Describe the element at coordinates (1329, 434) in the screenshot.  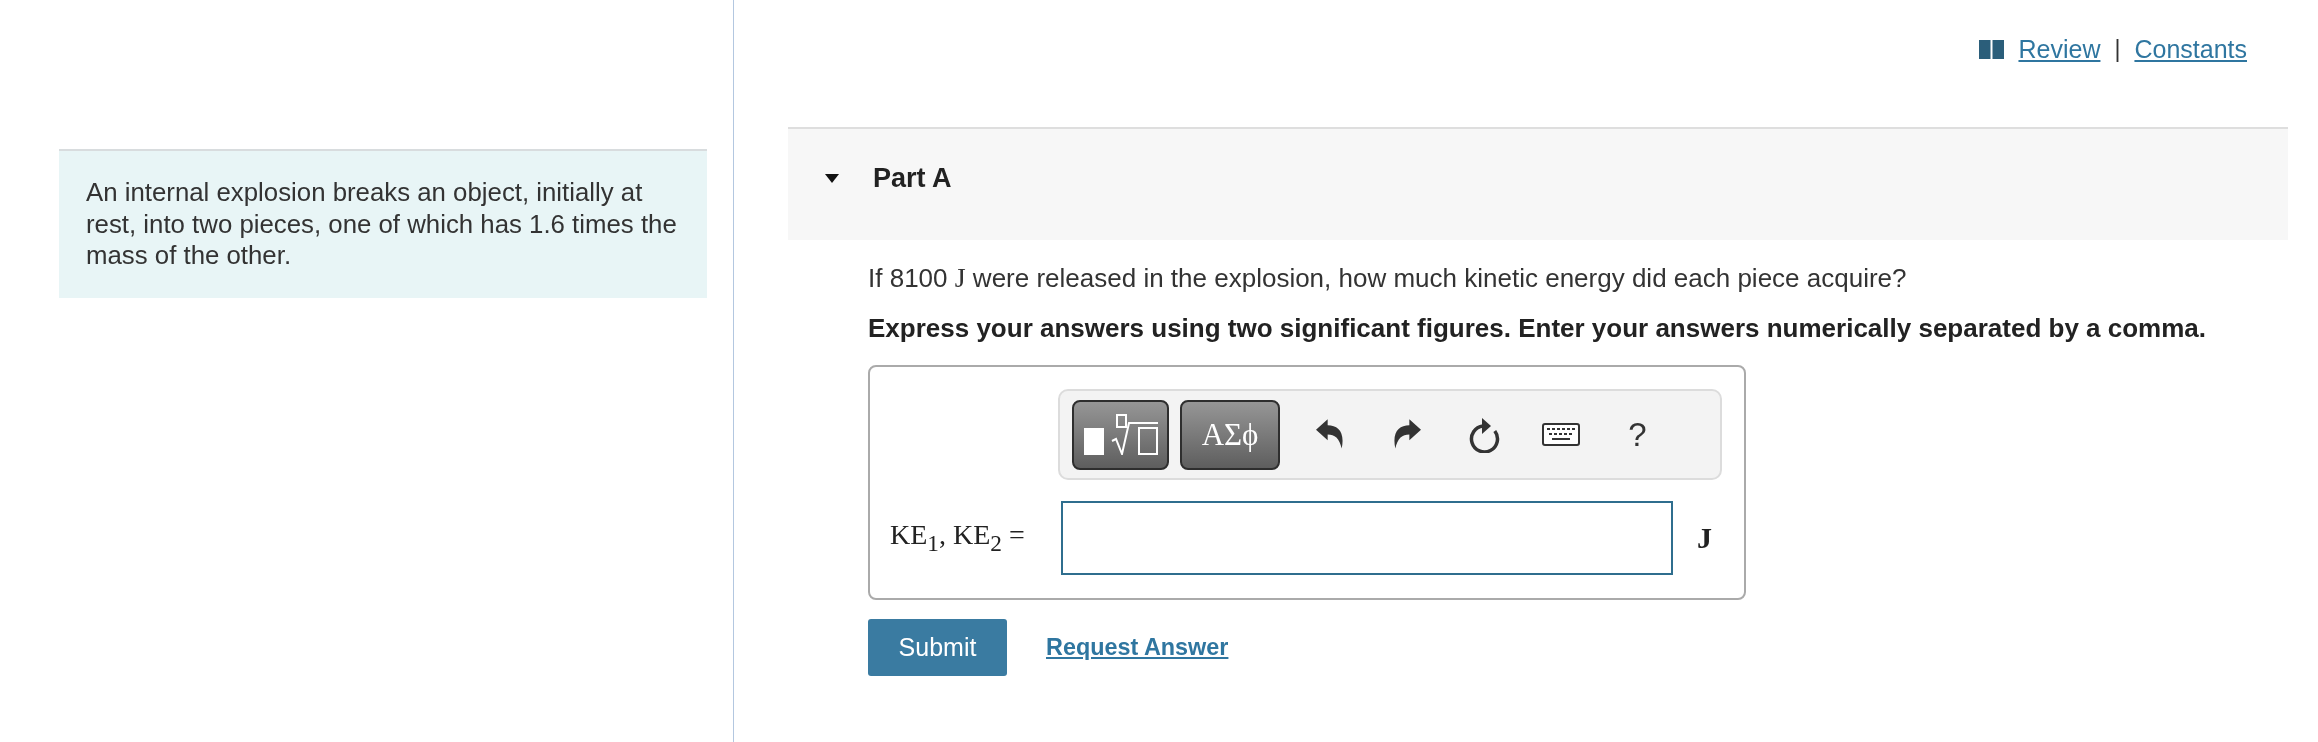
I see `undo-icon` at that location.